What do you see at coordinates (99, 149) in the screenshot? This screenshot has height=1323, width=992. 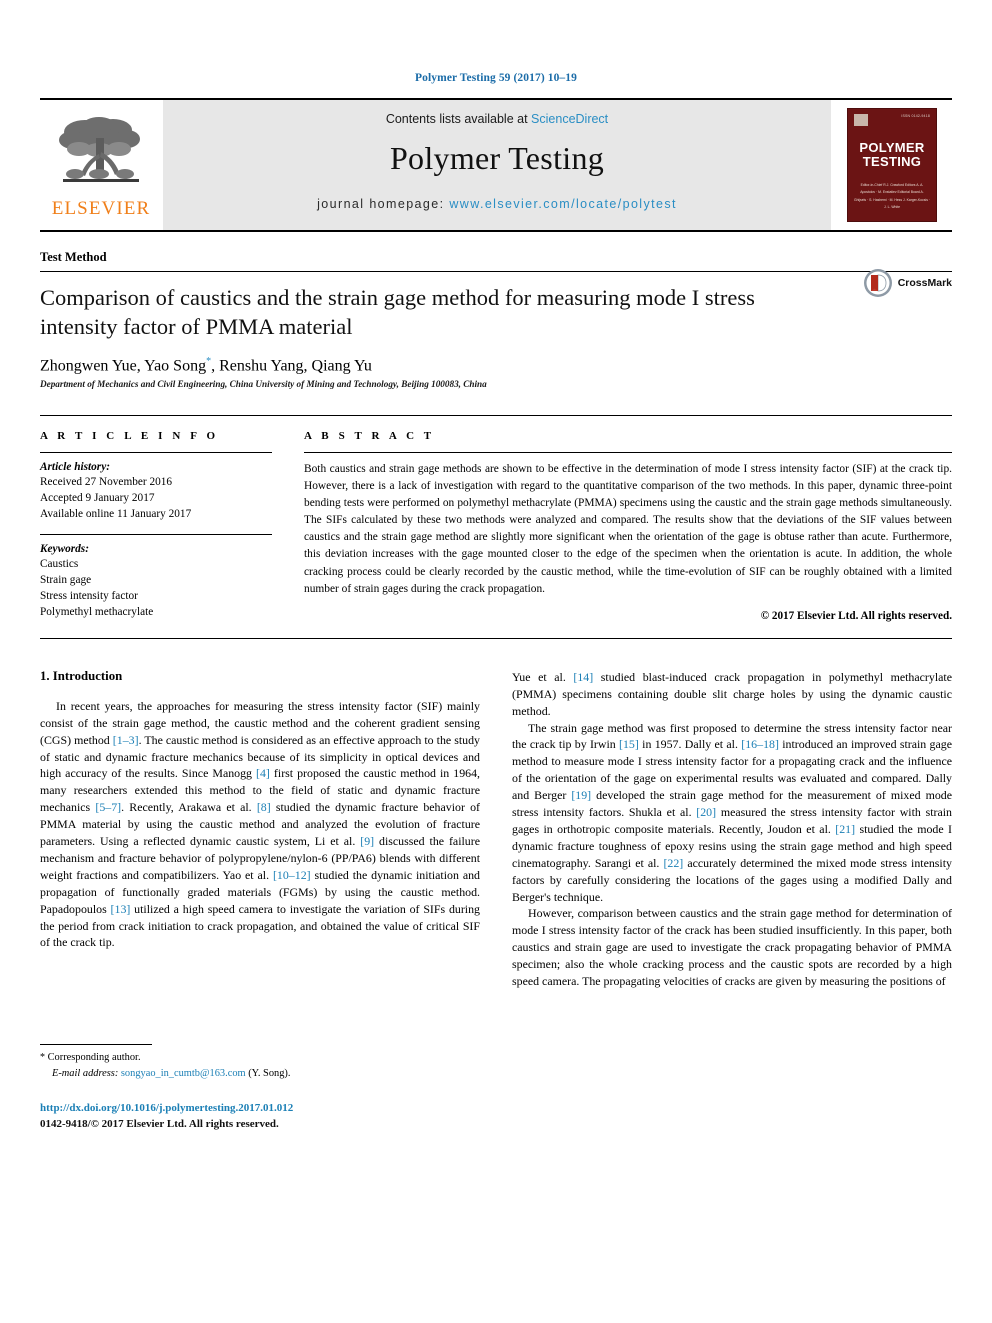 I see `elsevier-tree-icon` at bounding box center [99, 149].